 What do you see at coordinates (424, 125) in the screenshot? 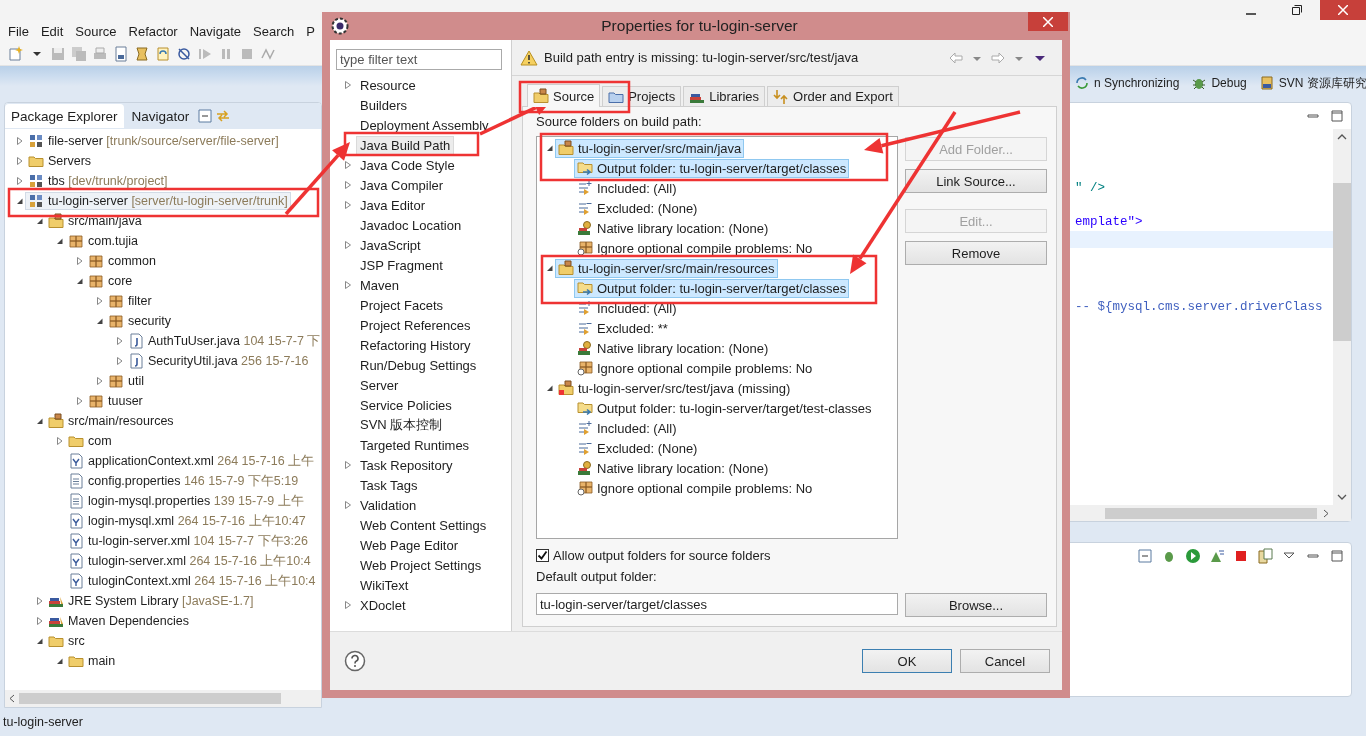
I see `nav-item: Deployment Assembly` at bounding box center [424, 125].